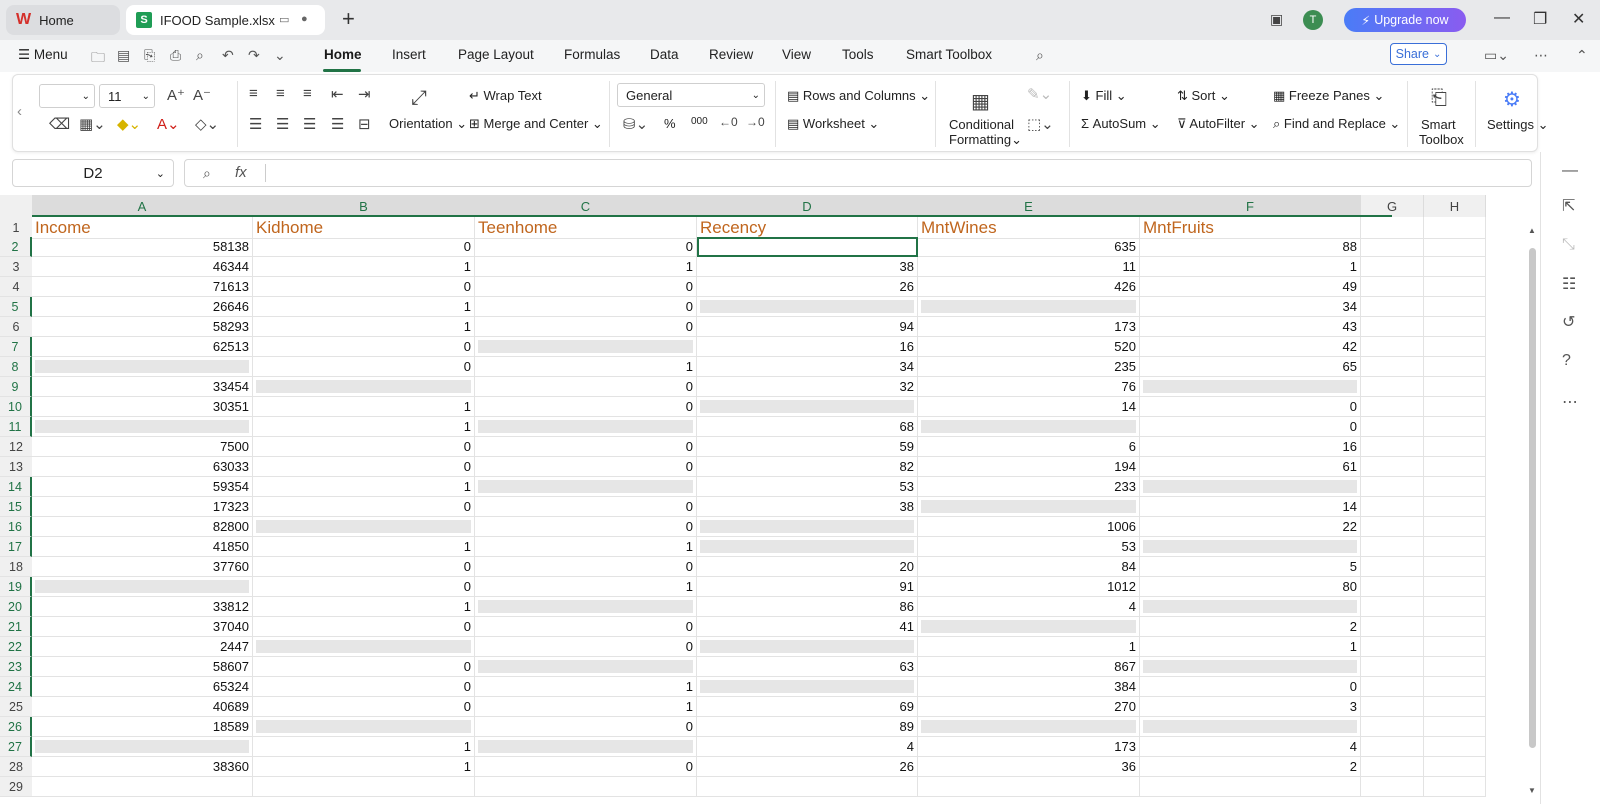 The image size is (1600, 804). What do you see at coordinates (142, 487) in the screenshot?
I see `table-cell: 59354` at bounding box center [142, 487].